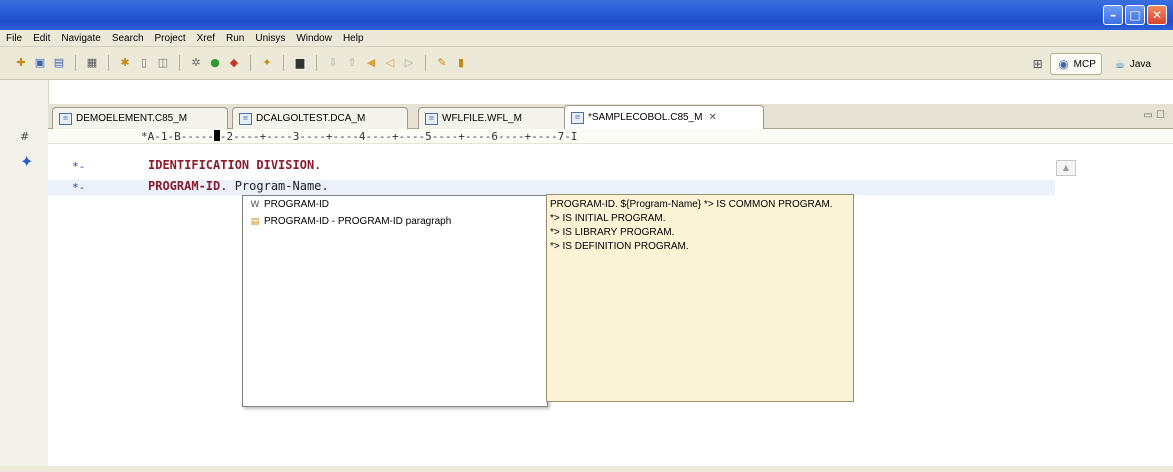  Describe the element at coordinates (196, 63) in the screenshot. I see `debug-icon: ✲` at that location.